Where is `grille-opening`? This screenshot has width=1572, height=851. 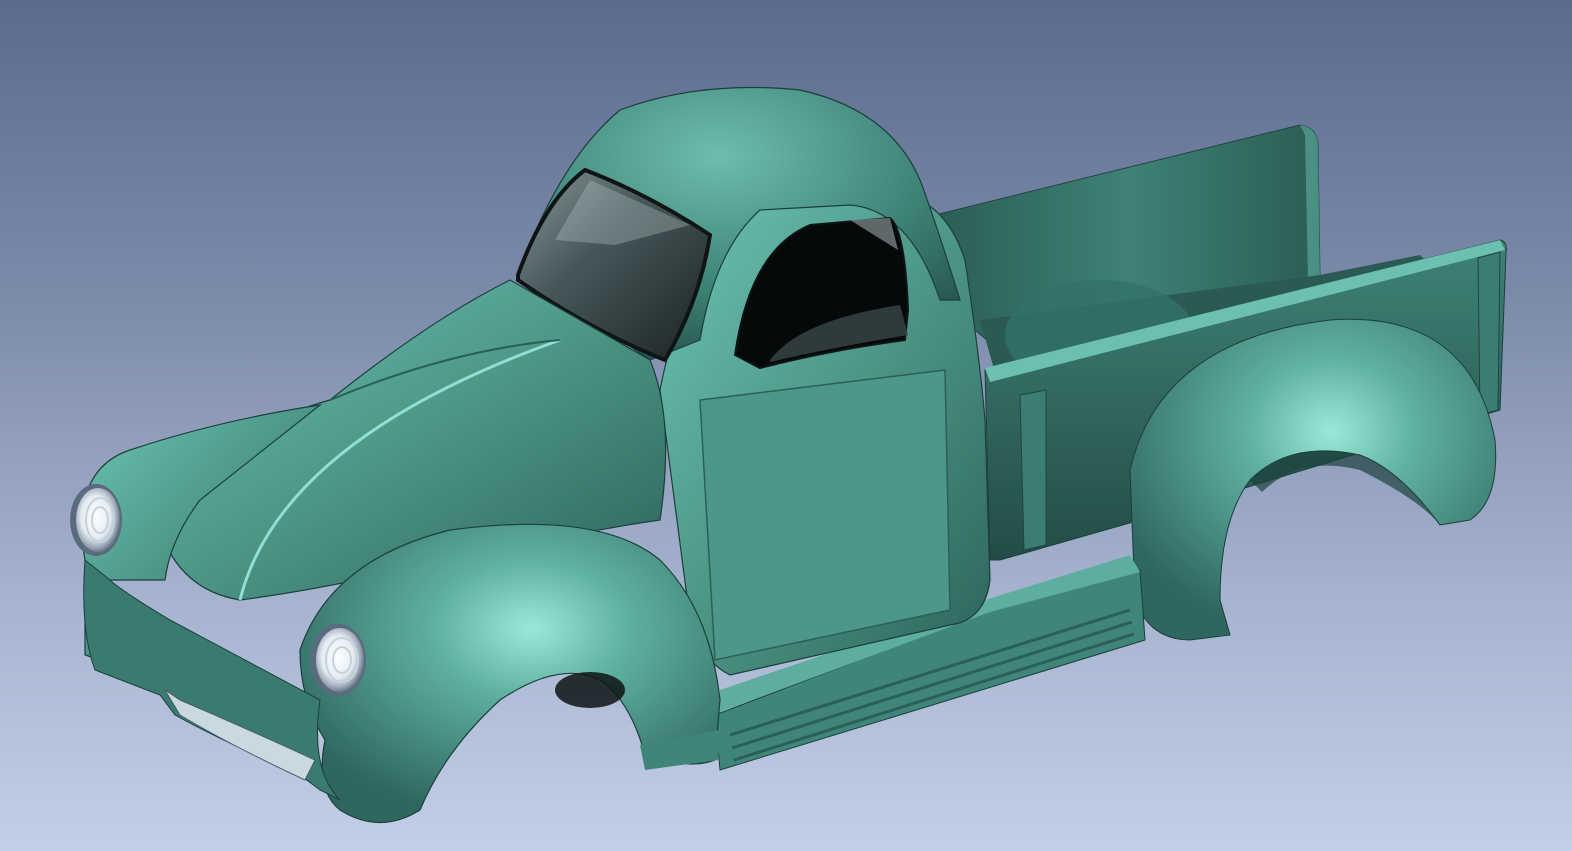 grille-opening is located at coordinates (212, 680).